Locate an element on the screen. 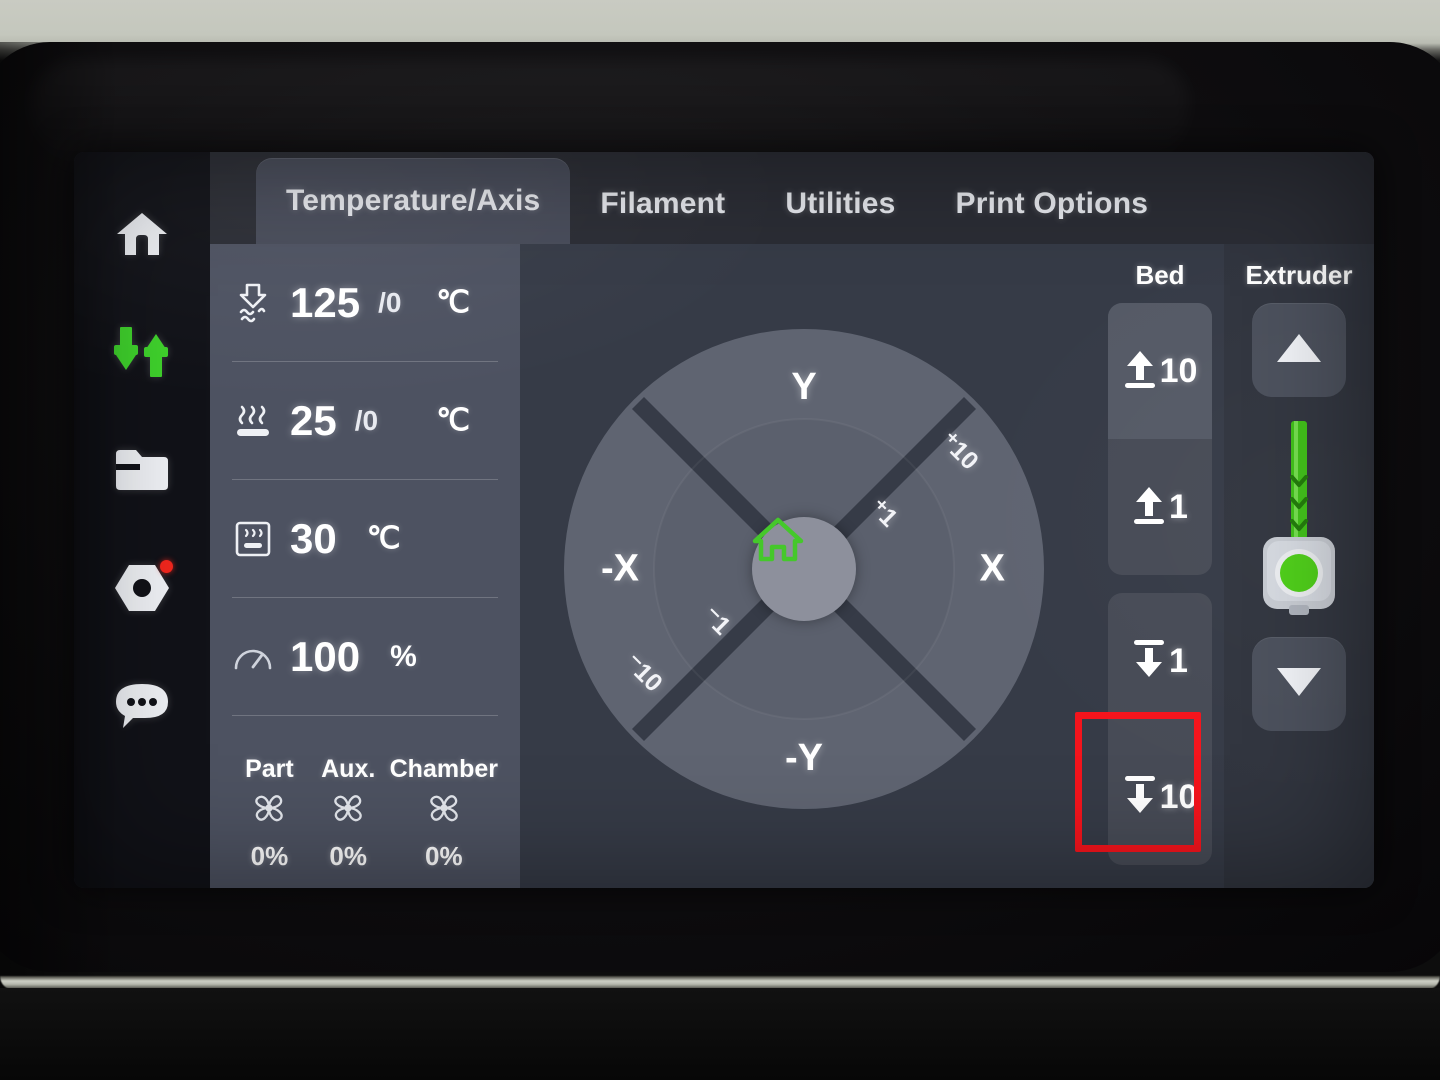  speed-gauge-icon is located at coordinates (253, 657).